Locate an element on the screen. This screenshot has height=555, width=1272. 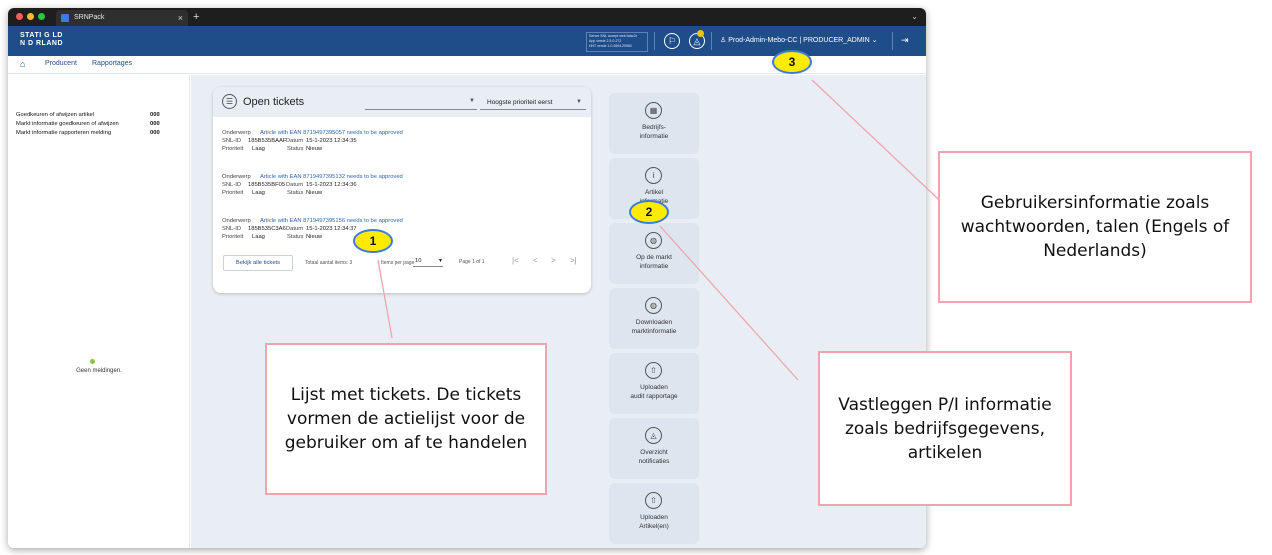
marker-1: 1 is located at coordinates (373, 241).